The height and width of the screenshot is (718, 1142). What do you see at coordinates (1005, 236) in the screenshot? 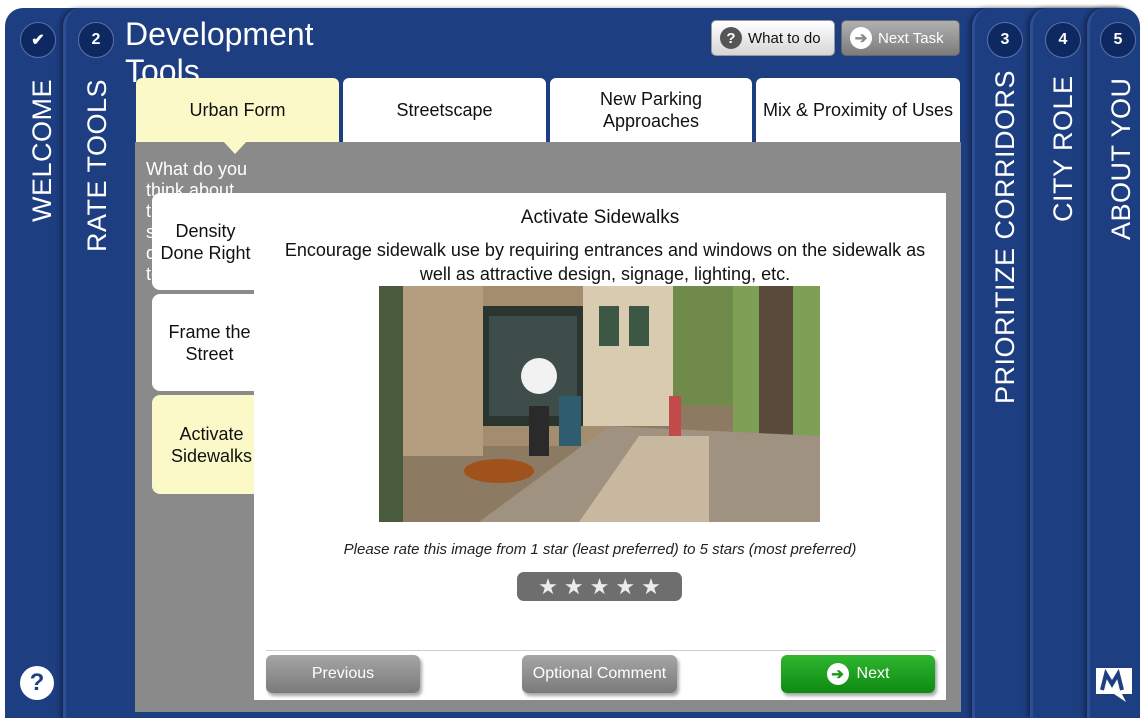
I see `step-prioritize-corridors-label: PRIORITIZE CORRIDORS` at bounding box center [1005, 236].